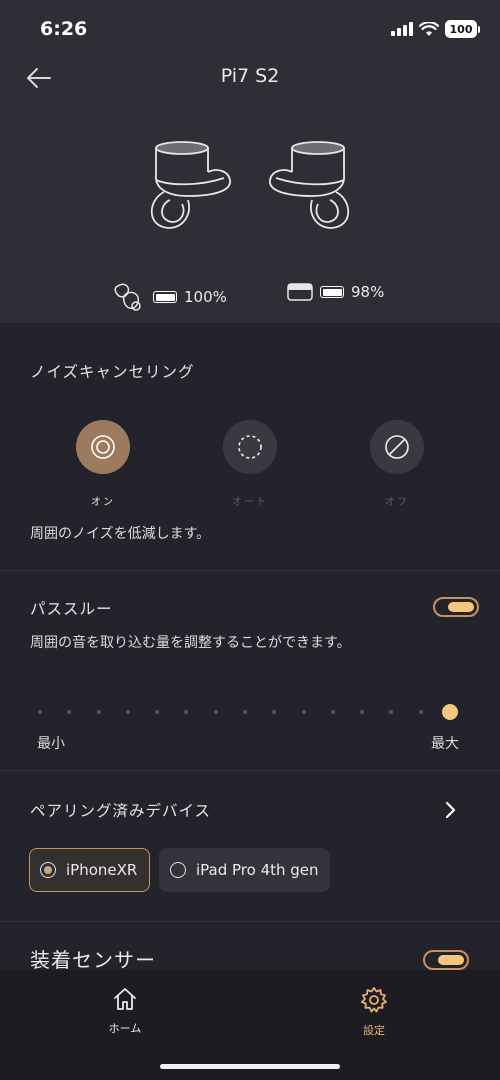  I want to click on status-time: 6:26, so click(64, 29).